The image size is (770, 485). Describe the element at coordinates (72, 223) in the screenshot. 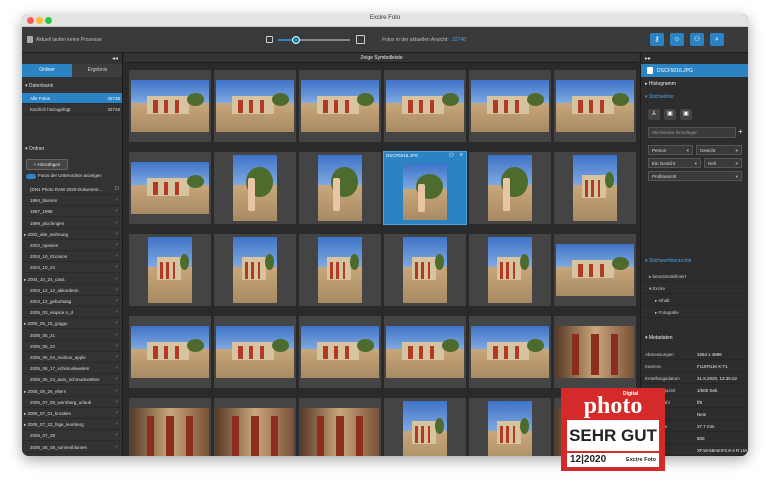

I see `folder-item: 1999_plochingen ✓` at that location.